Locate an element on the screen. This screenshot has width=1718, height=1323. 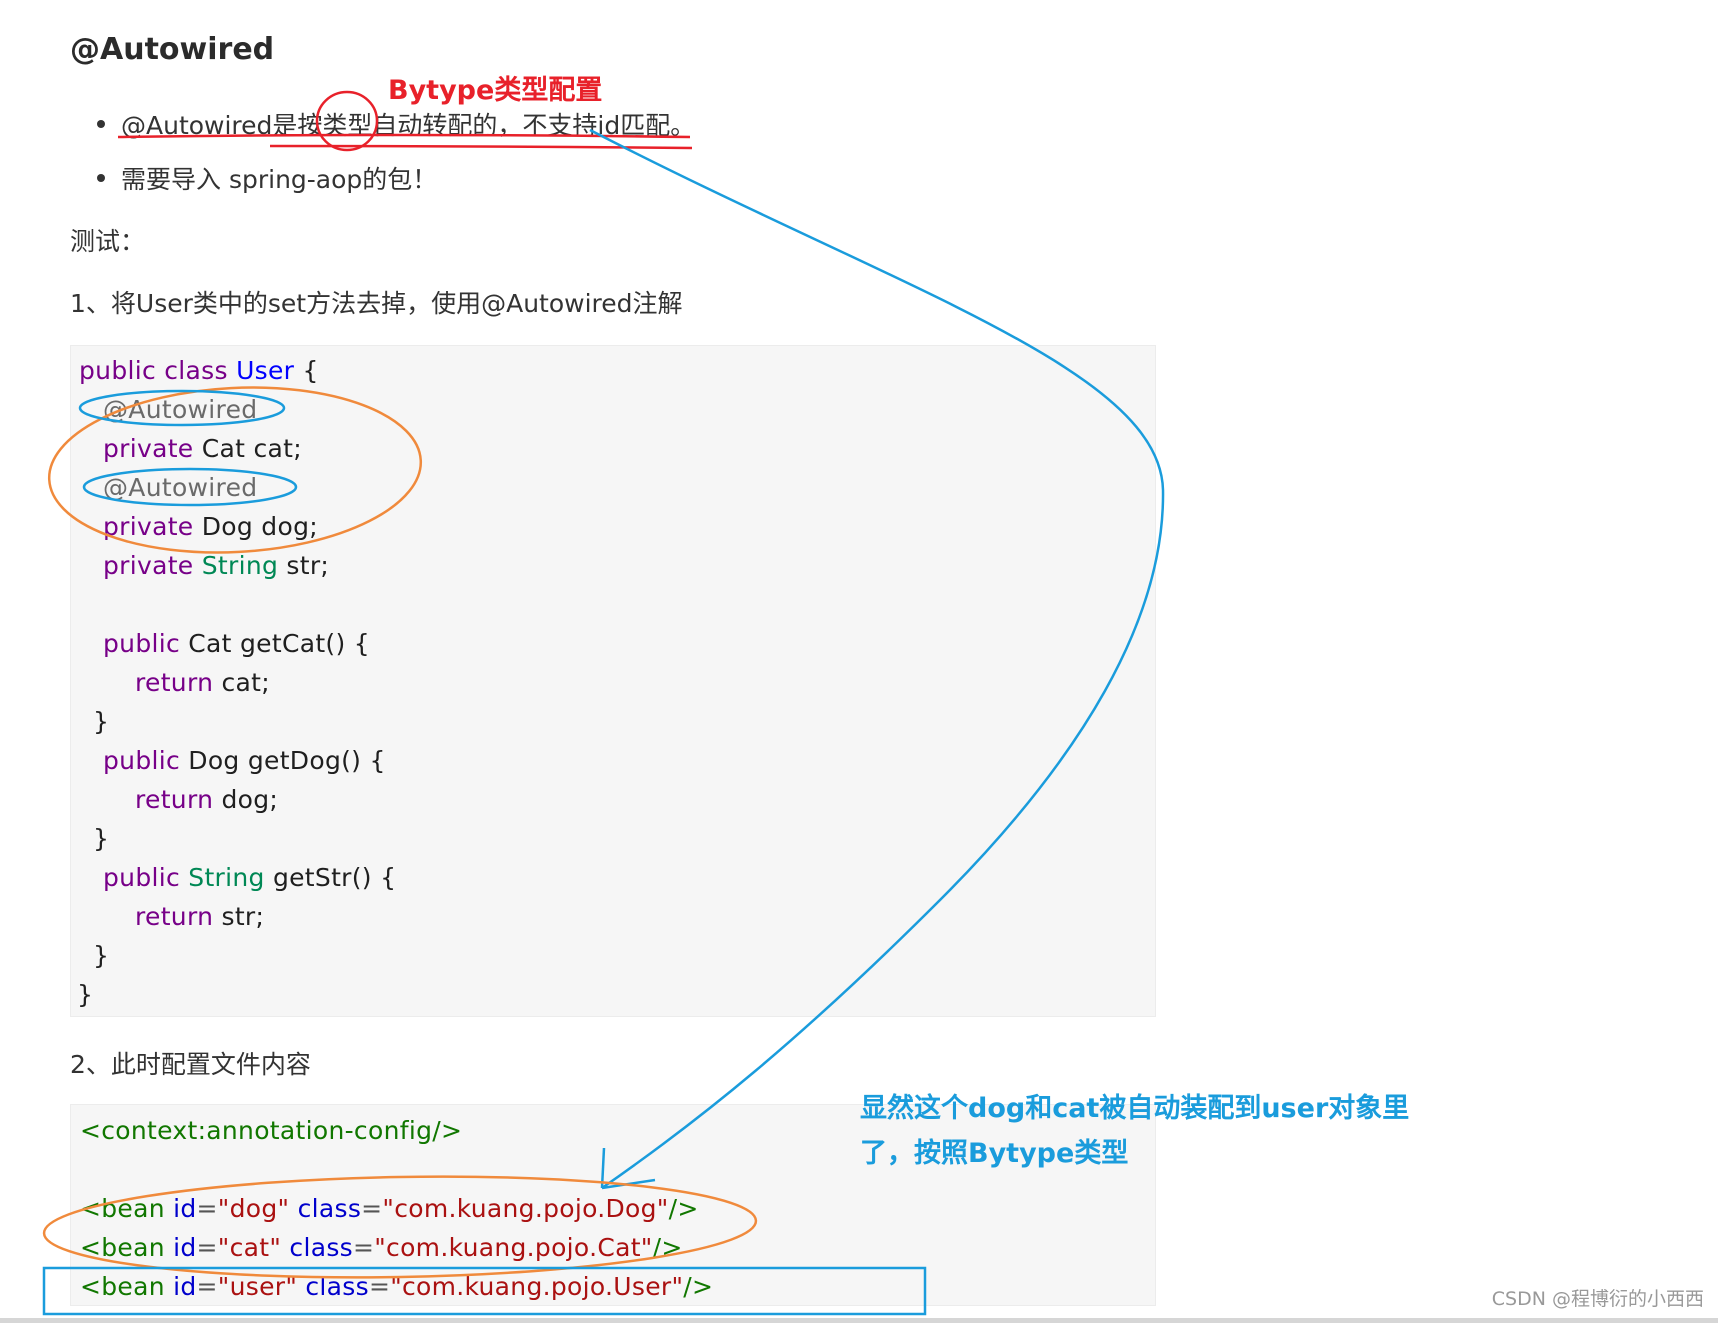
code-line: return dog; is located at coordinates (206, 799).